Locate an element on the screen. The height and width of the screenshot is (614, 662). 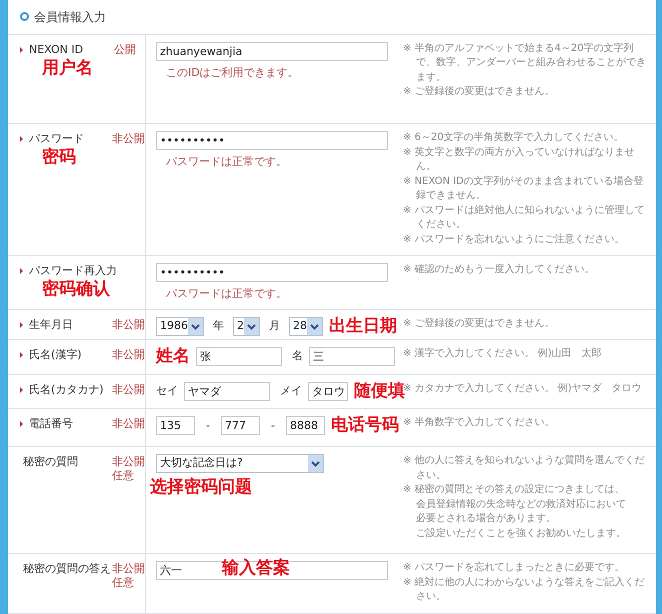
note-text: ※ 他の人に答えを知られないような質問を選んでください。 is located at coordinates (524, 468).